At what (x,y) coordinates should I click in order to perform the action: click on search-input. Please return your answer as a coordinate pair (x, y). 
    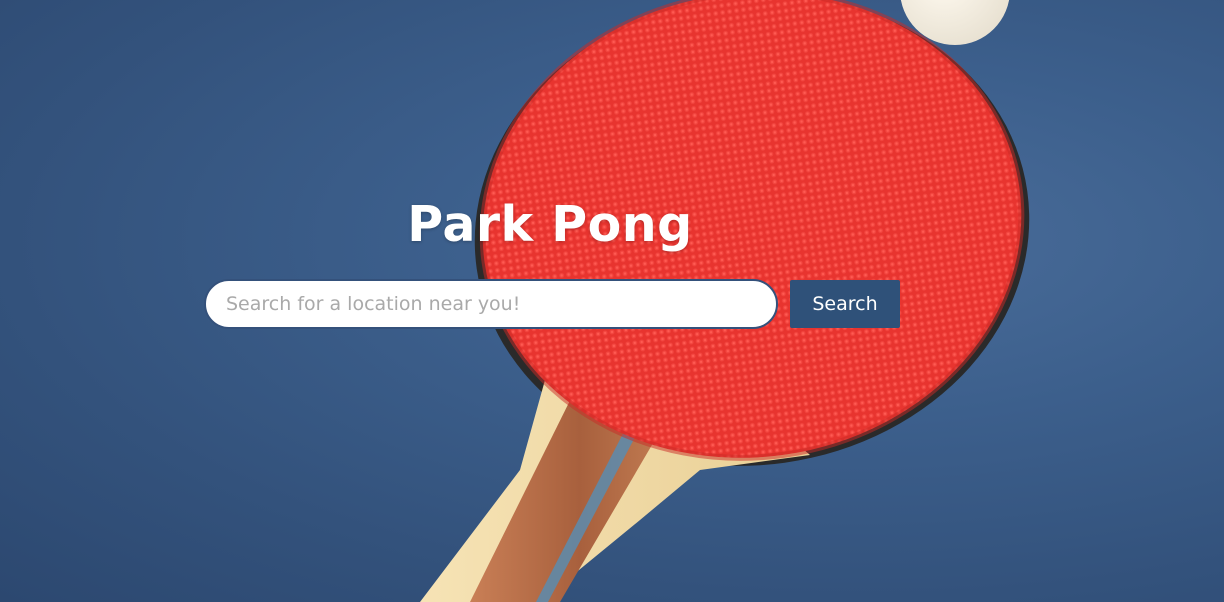
    Looking at the image, I should click on (491, 304).